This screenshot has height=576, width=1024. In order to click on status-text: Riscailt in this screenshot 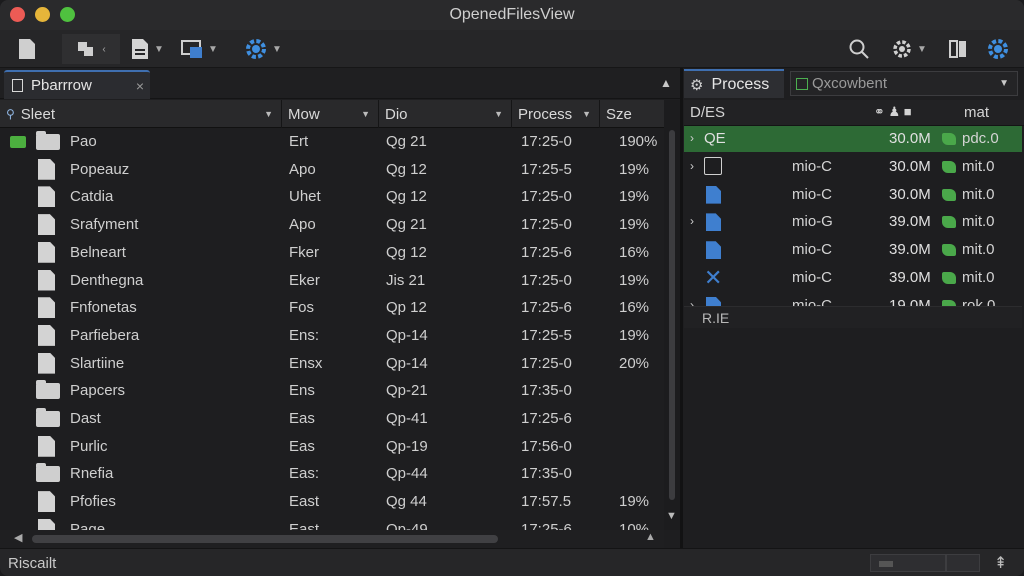, I will do `click(32, 563)`.